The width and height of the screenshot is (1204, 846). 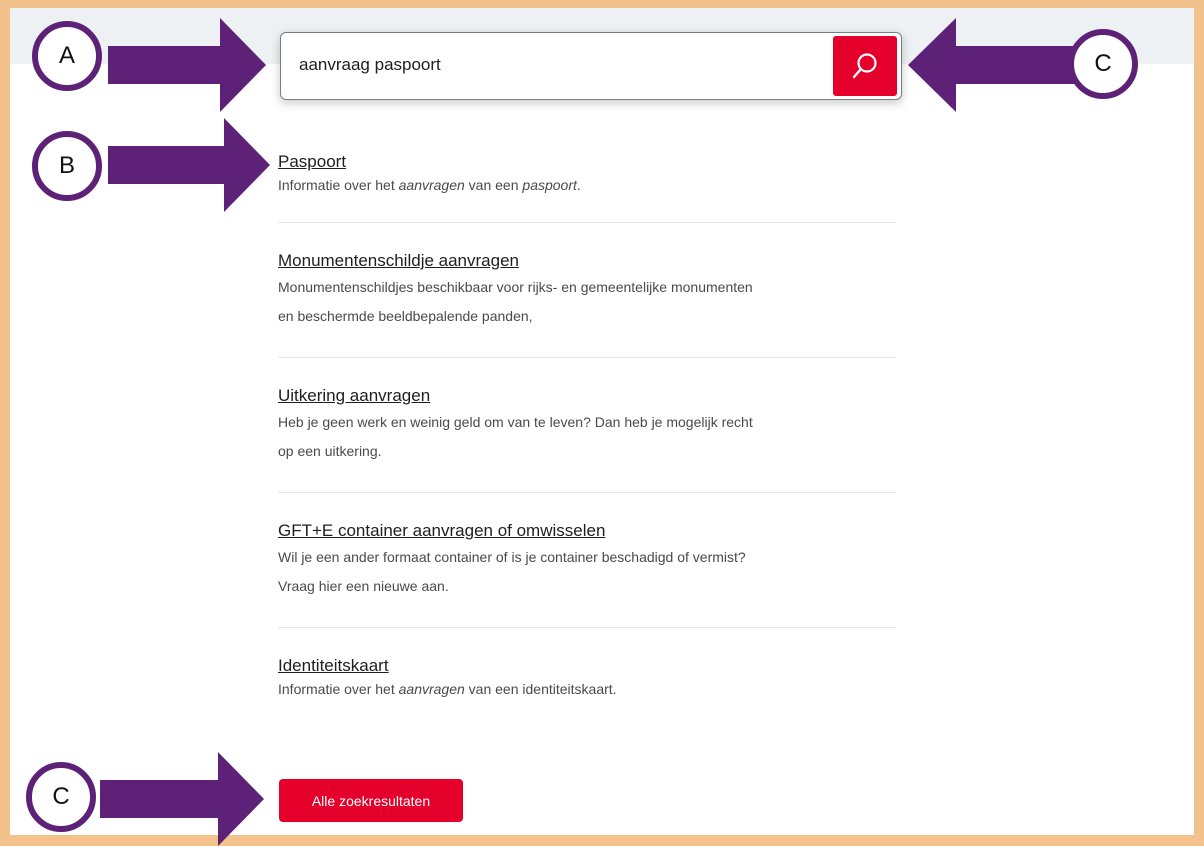 I want to click on arrow-left-icon, so click(x=992, y=65).